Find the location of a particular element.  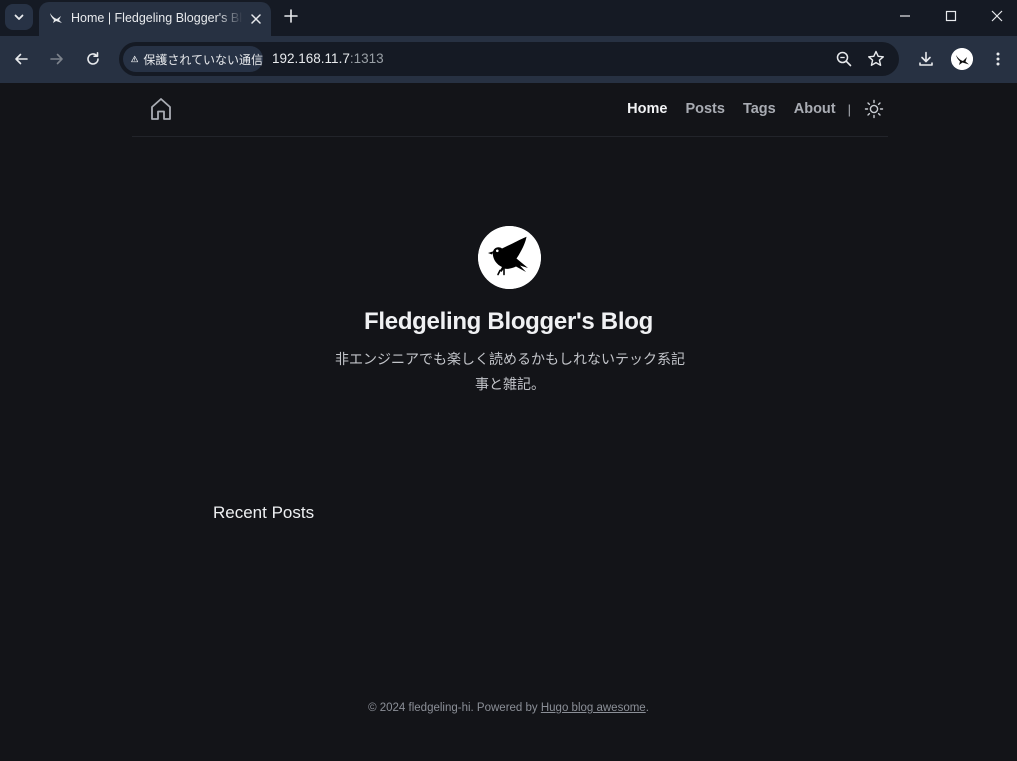

downloads-button is located at coordinates (926, 59).